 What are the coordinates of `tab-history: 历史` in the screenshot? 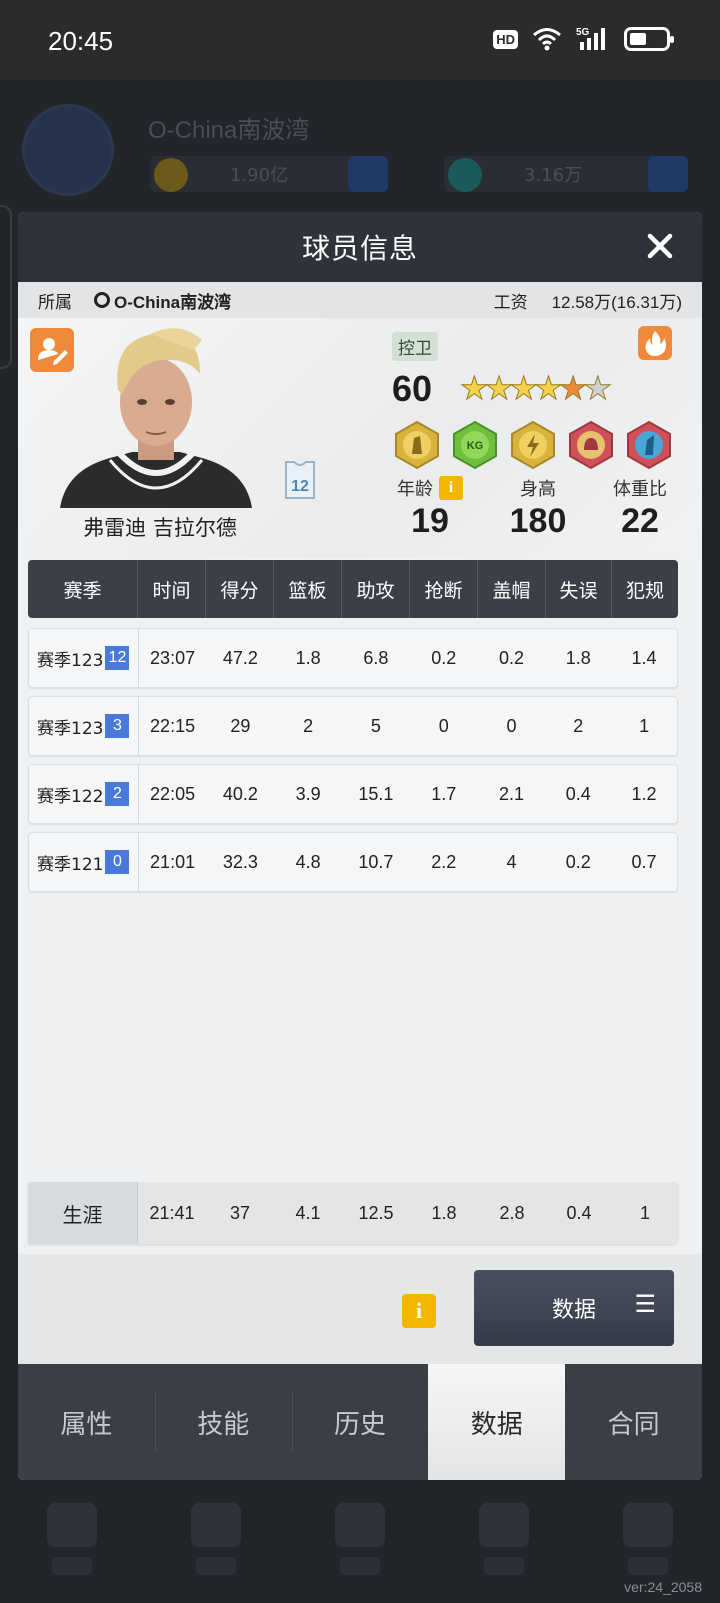 It's located at (360, 1422).